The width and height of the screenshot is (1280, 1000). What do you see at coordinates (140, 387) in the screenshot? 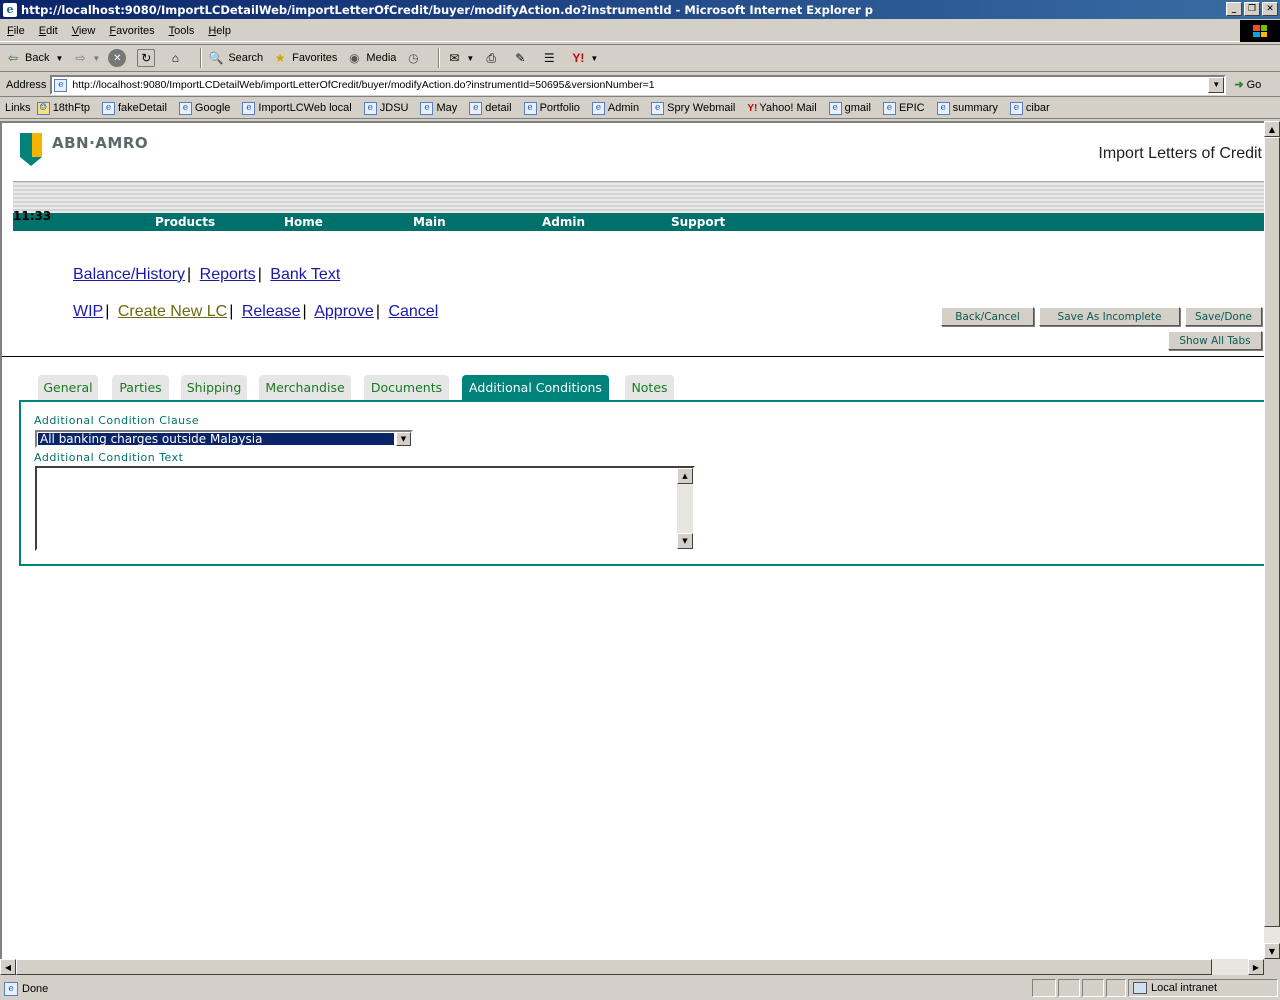
I see `tab-parties: Parties` at bounding box center [140, 387].